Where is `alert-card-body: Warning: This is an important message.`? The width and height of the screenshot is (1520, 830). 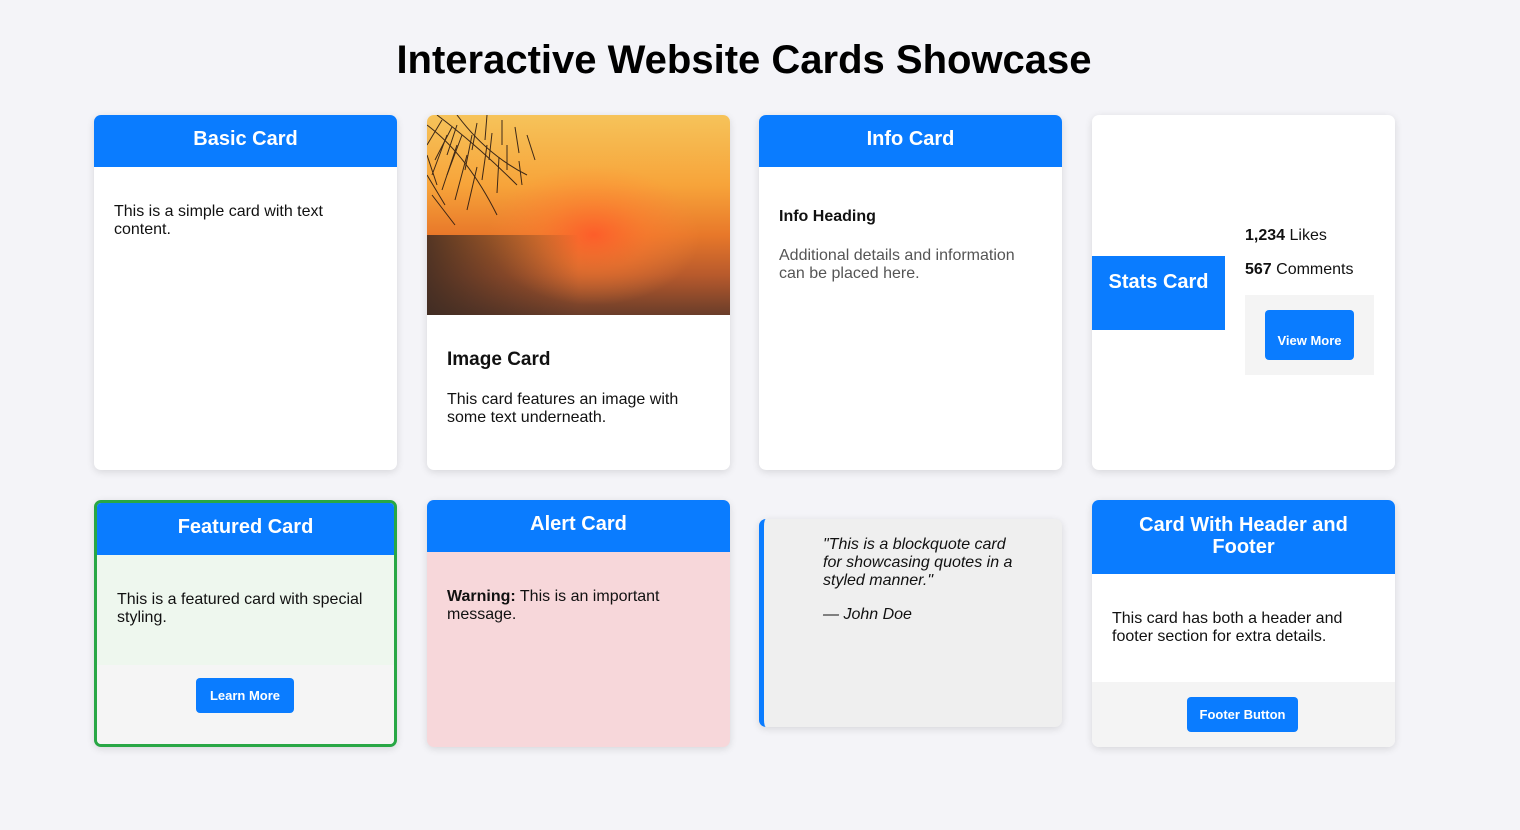
alert-card-body: Warning: This is an important message. is located at coordinates (578, 598).